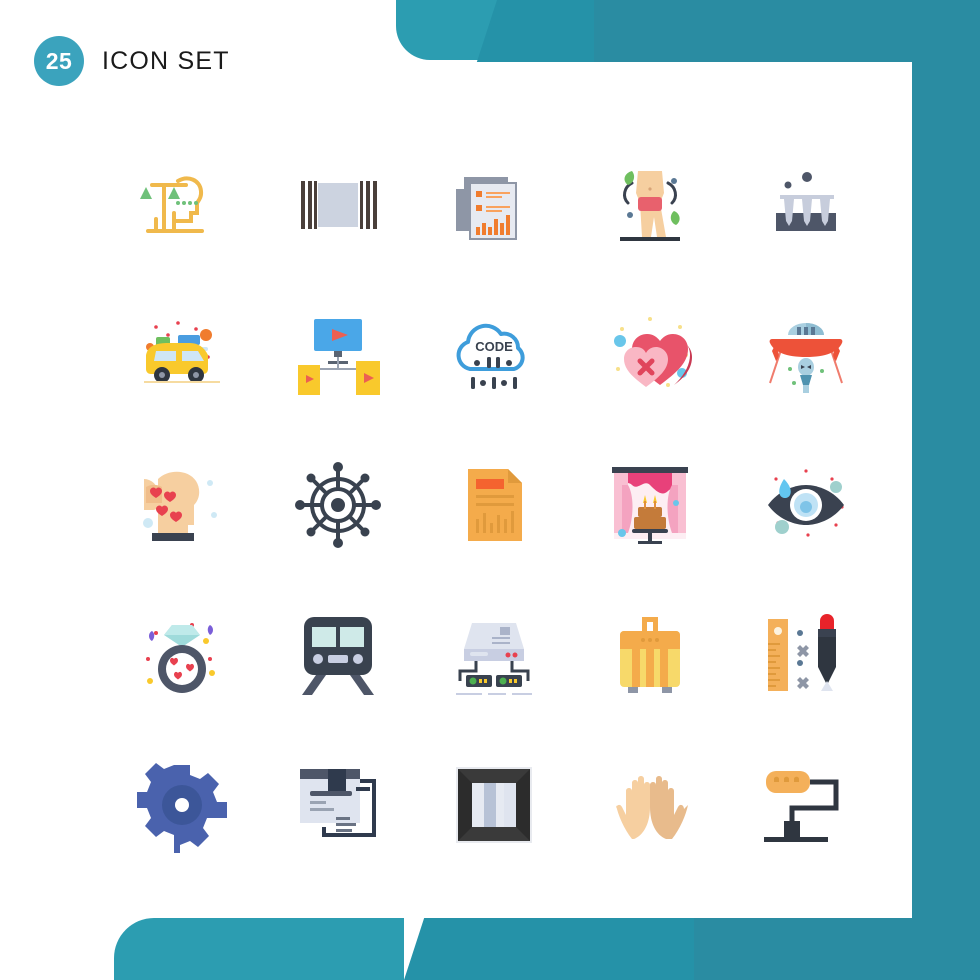 This screenshot has width=980, height=980. What do you see at coordinates (182, 352) in the screenshot?
I see `travel-car-icon` at bounding box center [182, 352].